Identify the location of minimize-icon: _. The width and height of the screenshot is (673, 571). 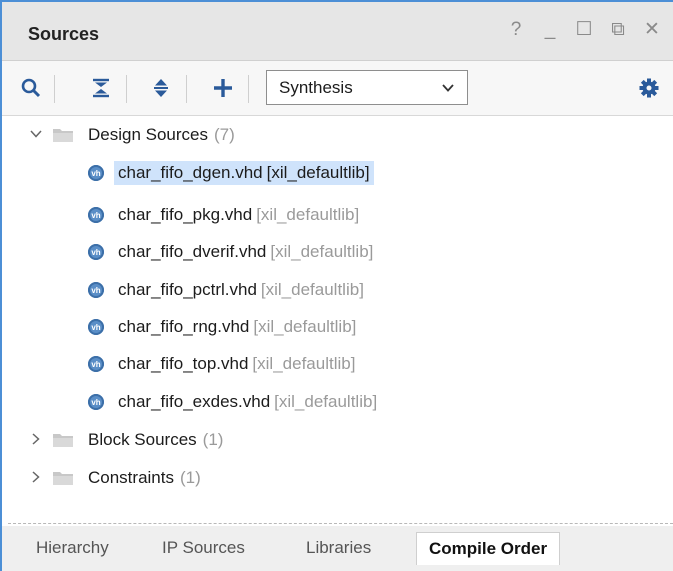
(550, 30).